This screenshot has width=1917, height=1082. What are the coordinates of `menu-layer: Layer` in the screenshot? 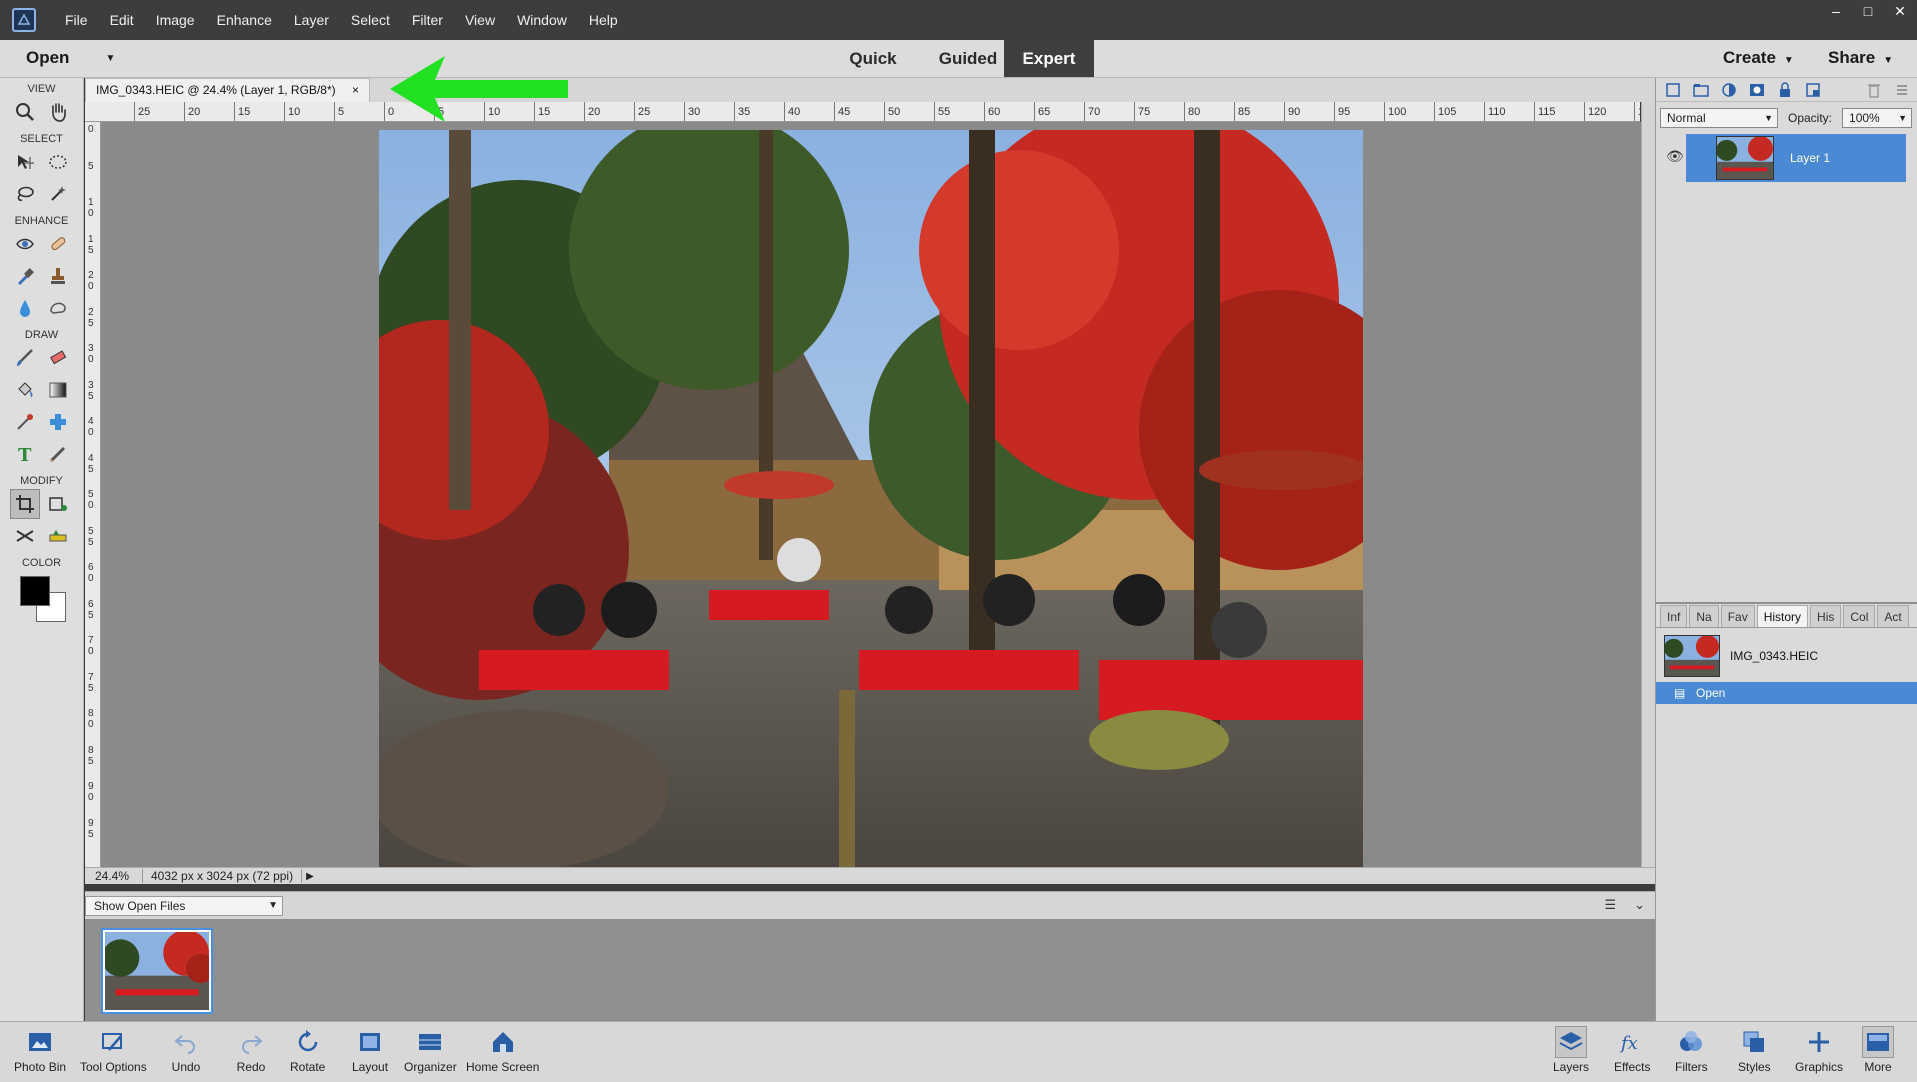 It's located at (311, 20).